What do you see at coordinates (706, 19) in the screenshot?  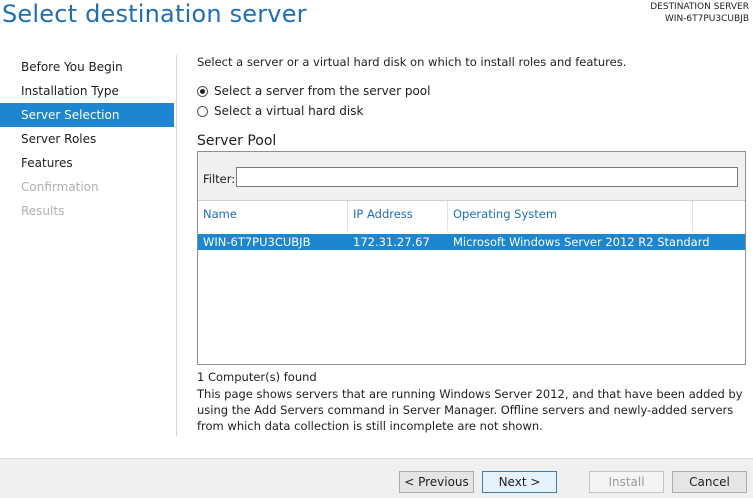 I see `destination-server-name: WIN-6T7PU3CUBJB` at bounding box center [706, 19].